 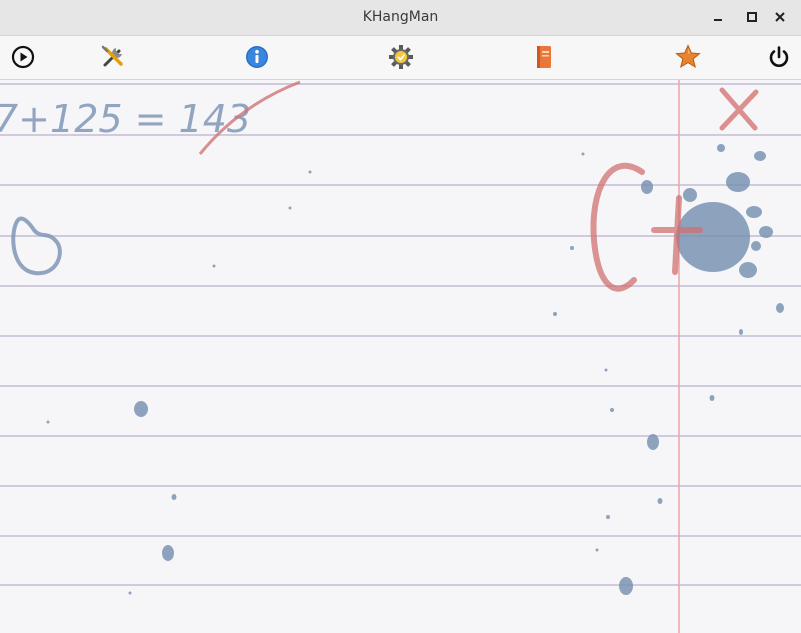 I want to click on book-icon, so click(x=544, y=57).